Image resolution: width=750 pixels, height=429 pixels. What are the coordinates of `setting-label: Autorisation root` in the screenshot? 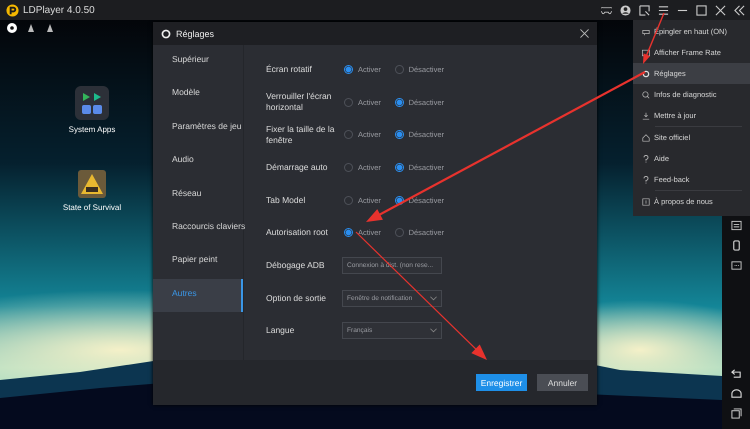 It's located at (297, 232).